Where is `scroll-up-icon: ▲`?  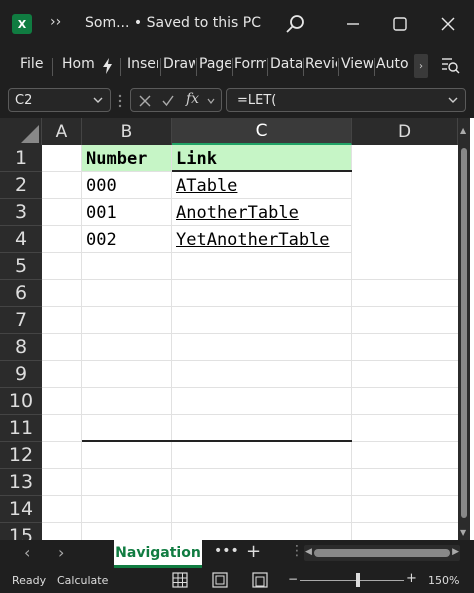 scroll-up-icon: ▲ is located at coordinates (463, 130).